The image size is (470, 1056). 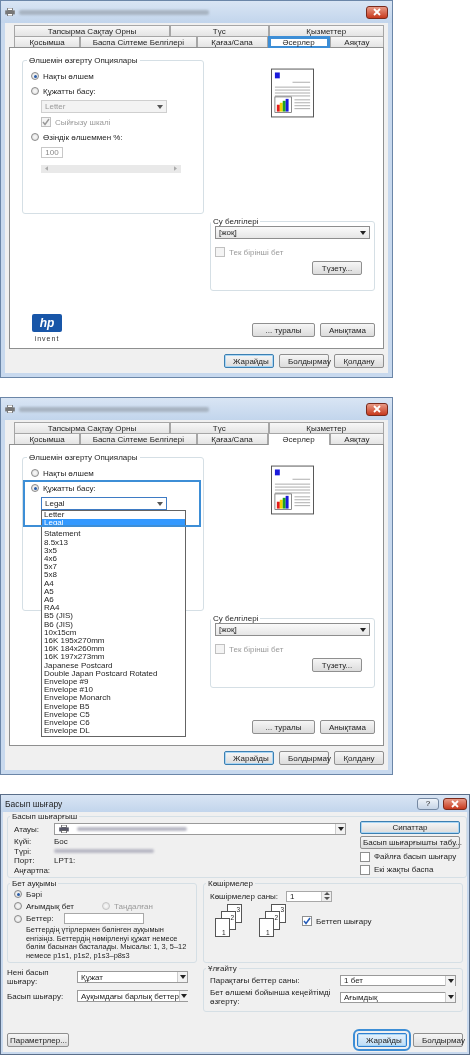 What do you see at coordinates (103, 918) in the screenshot?
I see `pages-field` at bounding box center [103, 918].